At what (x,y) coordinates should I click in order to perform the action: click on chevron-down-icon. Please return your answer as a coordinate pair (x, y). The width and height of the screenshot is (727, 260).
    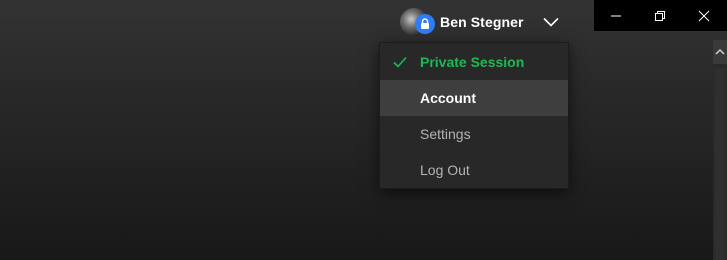
    Looking at the image, I should click on (551, 22).